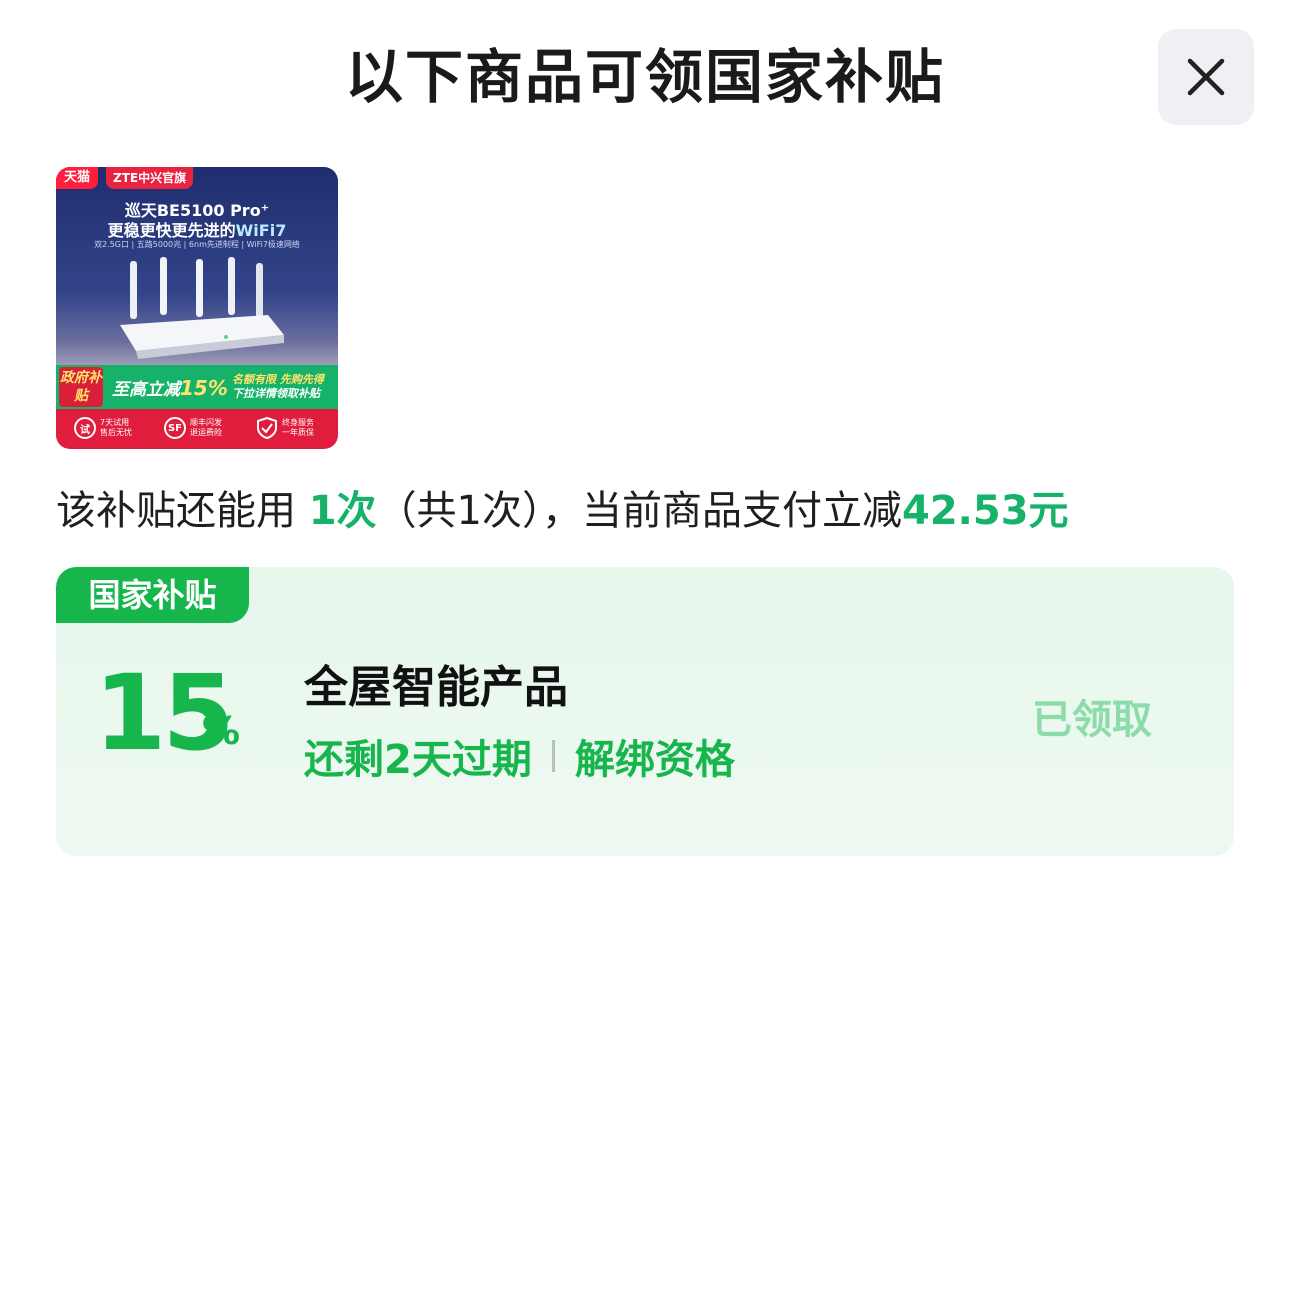 The width and height of the screenshot is (1290, 1290). I want to click on product-spec-line: 双2.5G口 | 五路5000兆 | 6nm先进制程 | WiFi7极速网络, so click(197, 244).